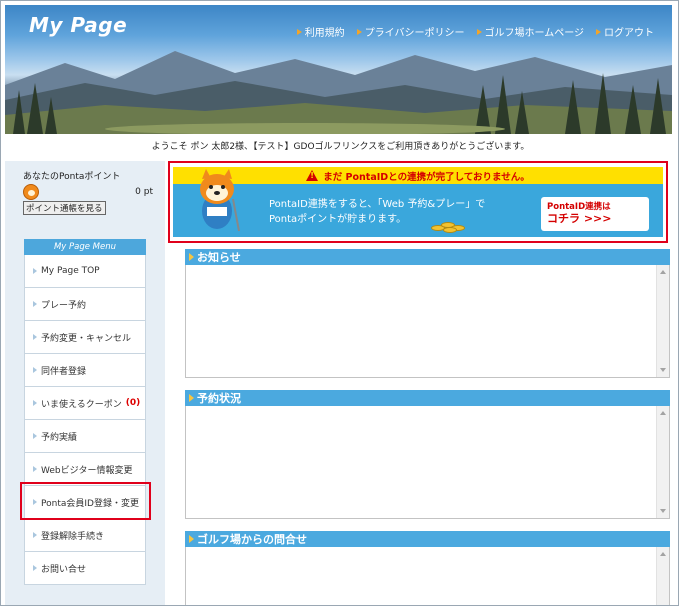  What do you see at coordinates (427, 539) in the screenshot?
I see `panel-header: ゴルフ場からの問合せ` at bounding box center [427, 539].